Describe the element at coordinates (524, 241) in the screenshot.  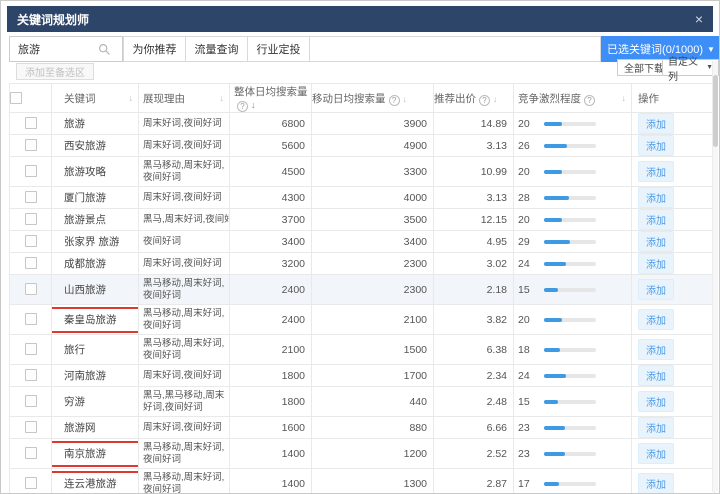
I see `competition-value: 29` at that location.